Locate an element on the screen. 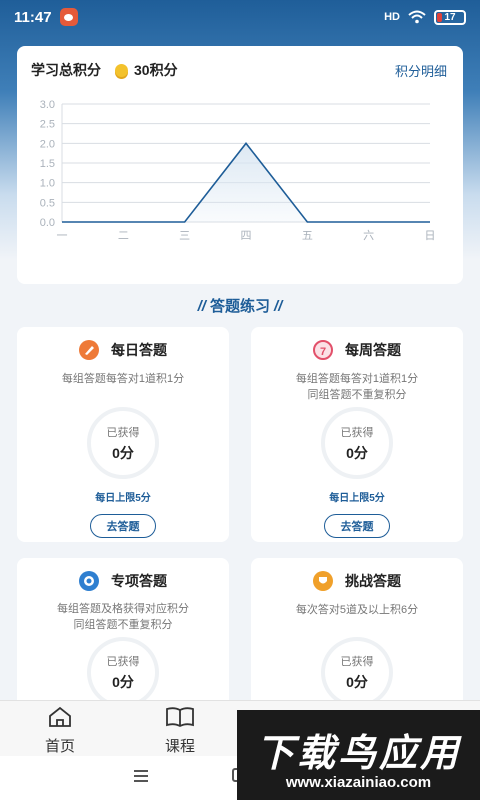 The height and width of the screenshot is (800, 480). battery-level: 17 is located at coordinates (450, 17).